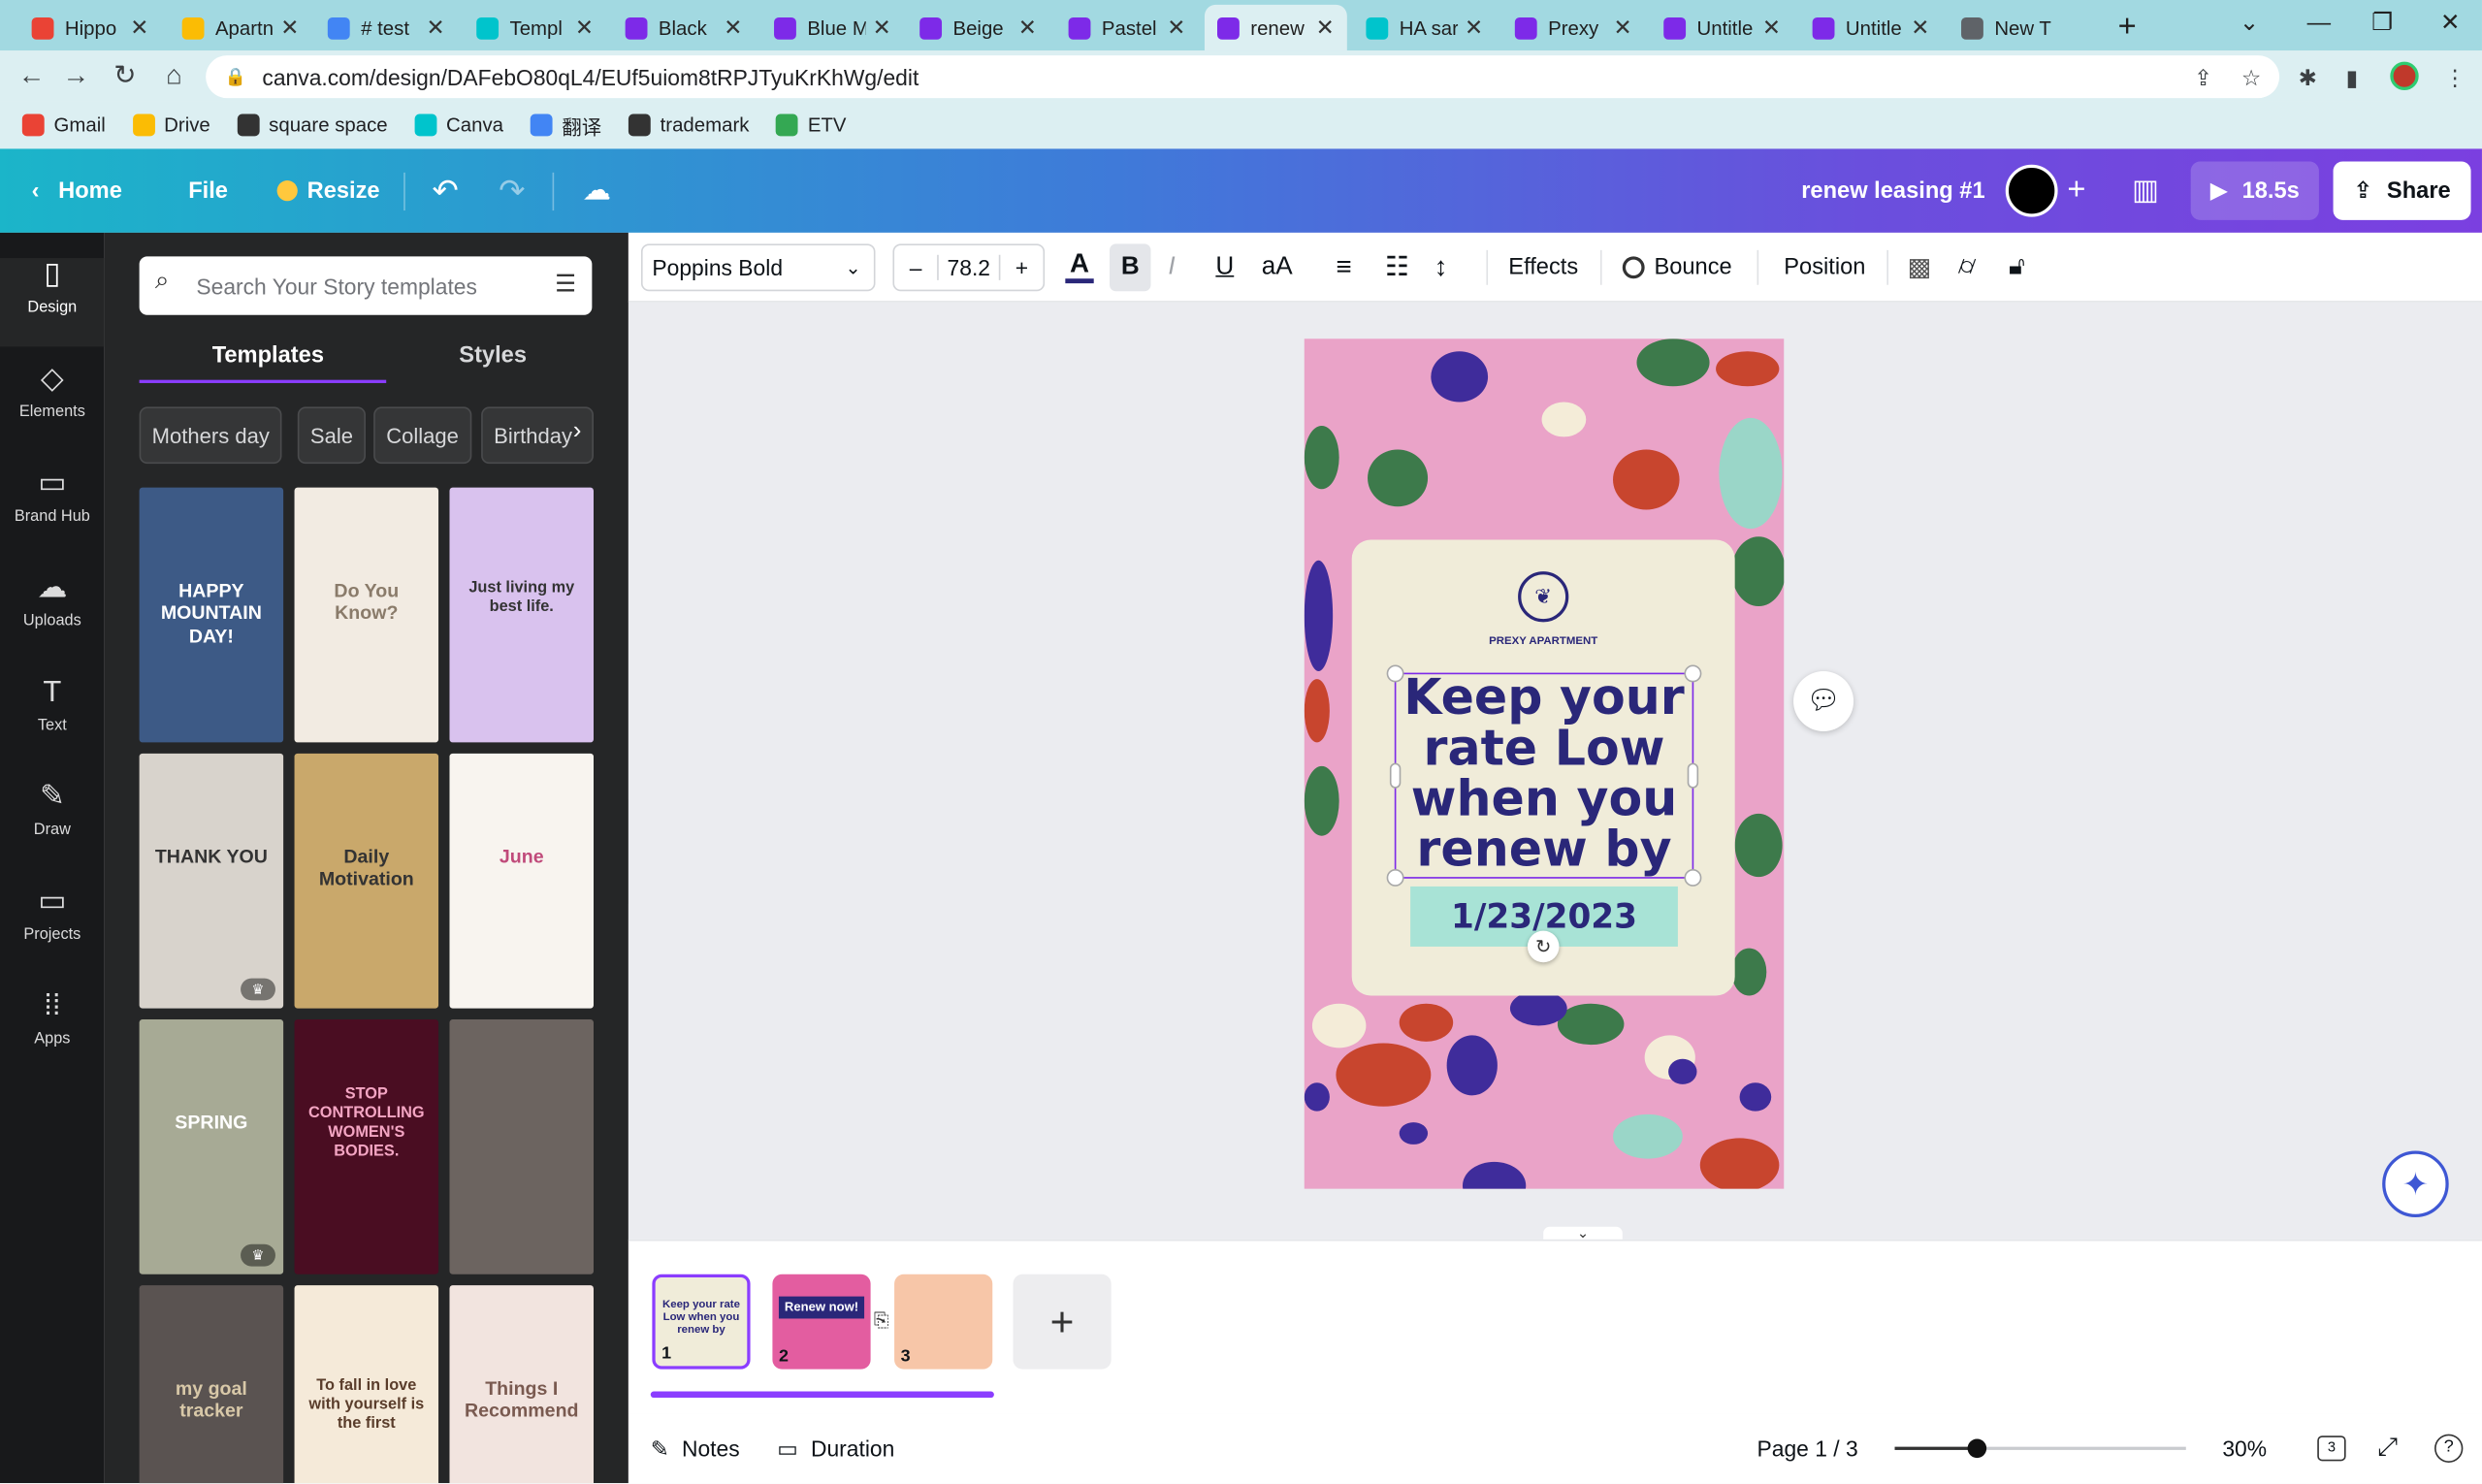 This screenshot has width=2482, height=1484. Describe the element at coordinates (1824, 267) in the screenshot. I see `position-button: Position` at that location.